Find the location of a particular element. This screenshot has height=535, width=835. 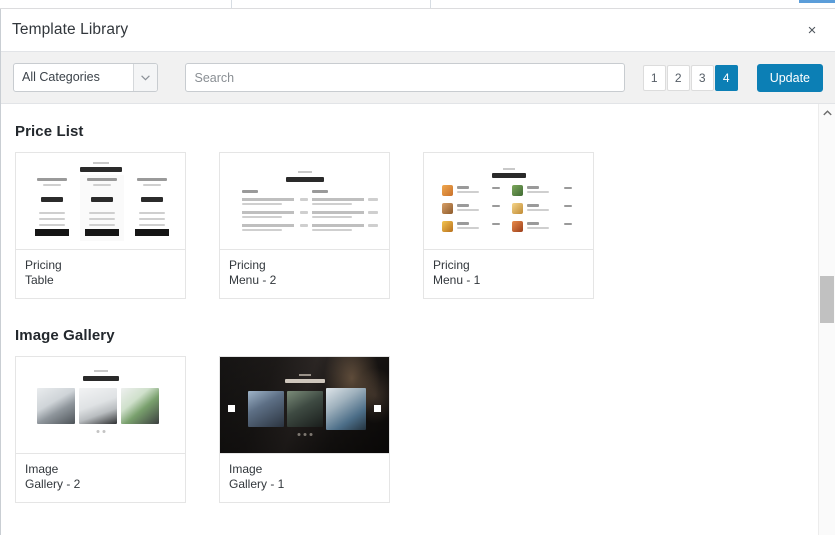

template-thumbnail-pricing-table is located at coordinates (100, 201).